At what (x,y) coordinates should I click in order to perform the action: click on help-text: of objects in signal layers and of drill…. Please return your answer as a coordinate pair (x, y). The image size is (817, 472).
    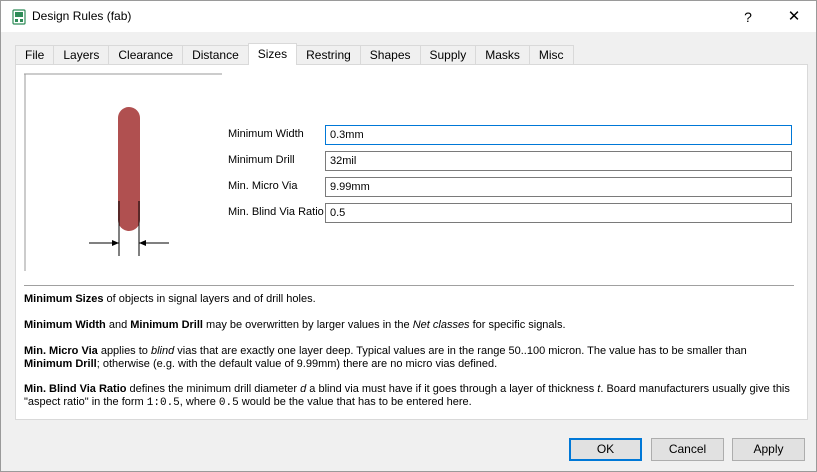
    Looking at the image, I should click on (209, 299).